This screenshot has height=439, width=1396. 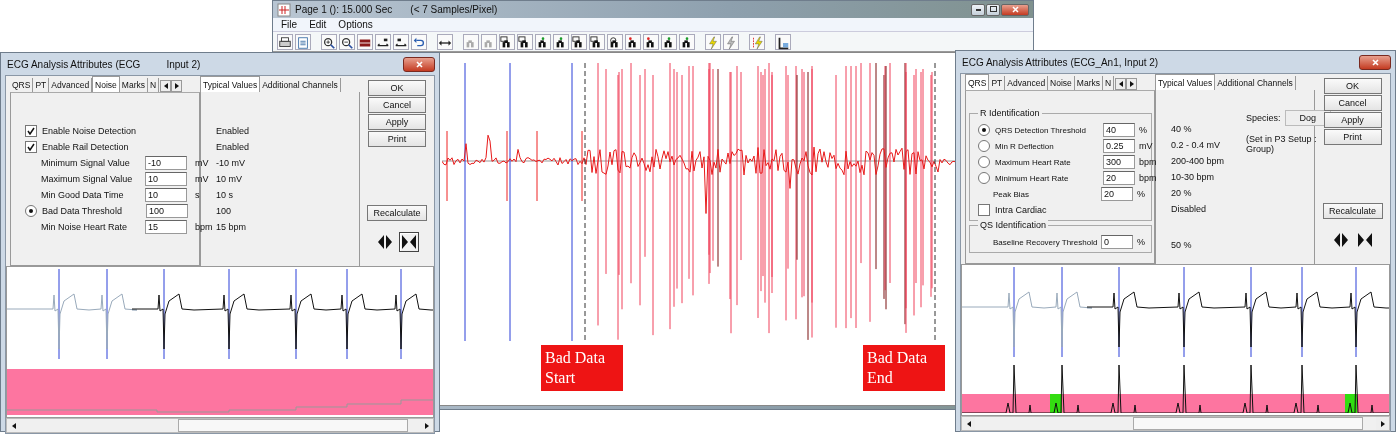 I want to click on field-label: Min Noise Heart Rate, so click(x=85, y=227).